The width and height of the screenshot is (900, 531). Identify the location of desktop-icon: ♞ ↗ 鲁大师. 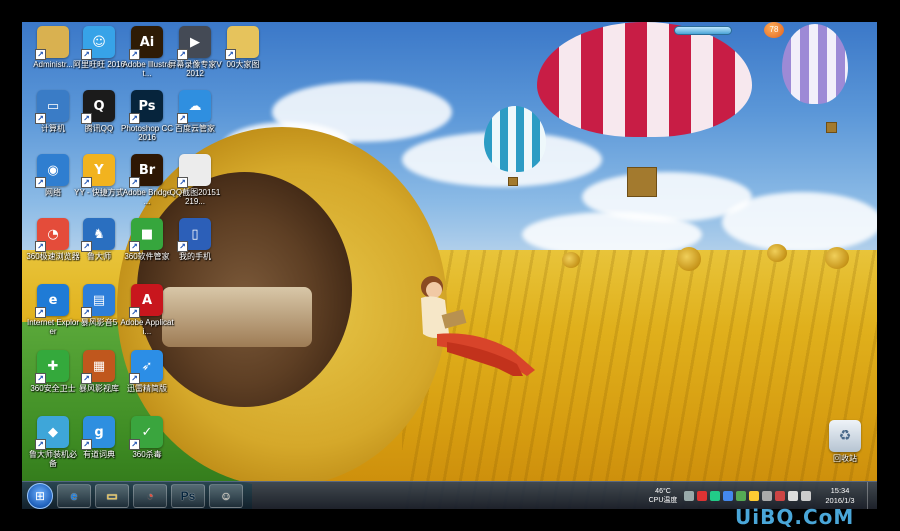
(99, 239).